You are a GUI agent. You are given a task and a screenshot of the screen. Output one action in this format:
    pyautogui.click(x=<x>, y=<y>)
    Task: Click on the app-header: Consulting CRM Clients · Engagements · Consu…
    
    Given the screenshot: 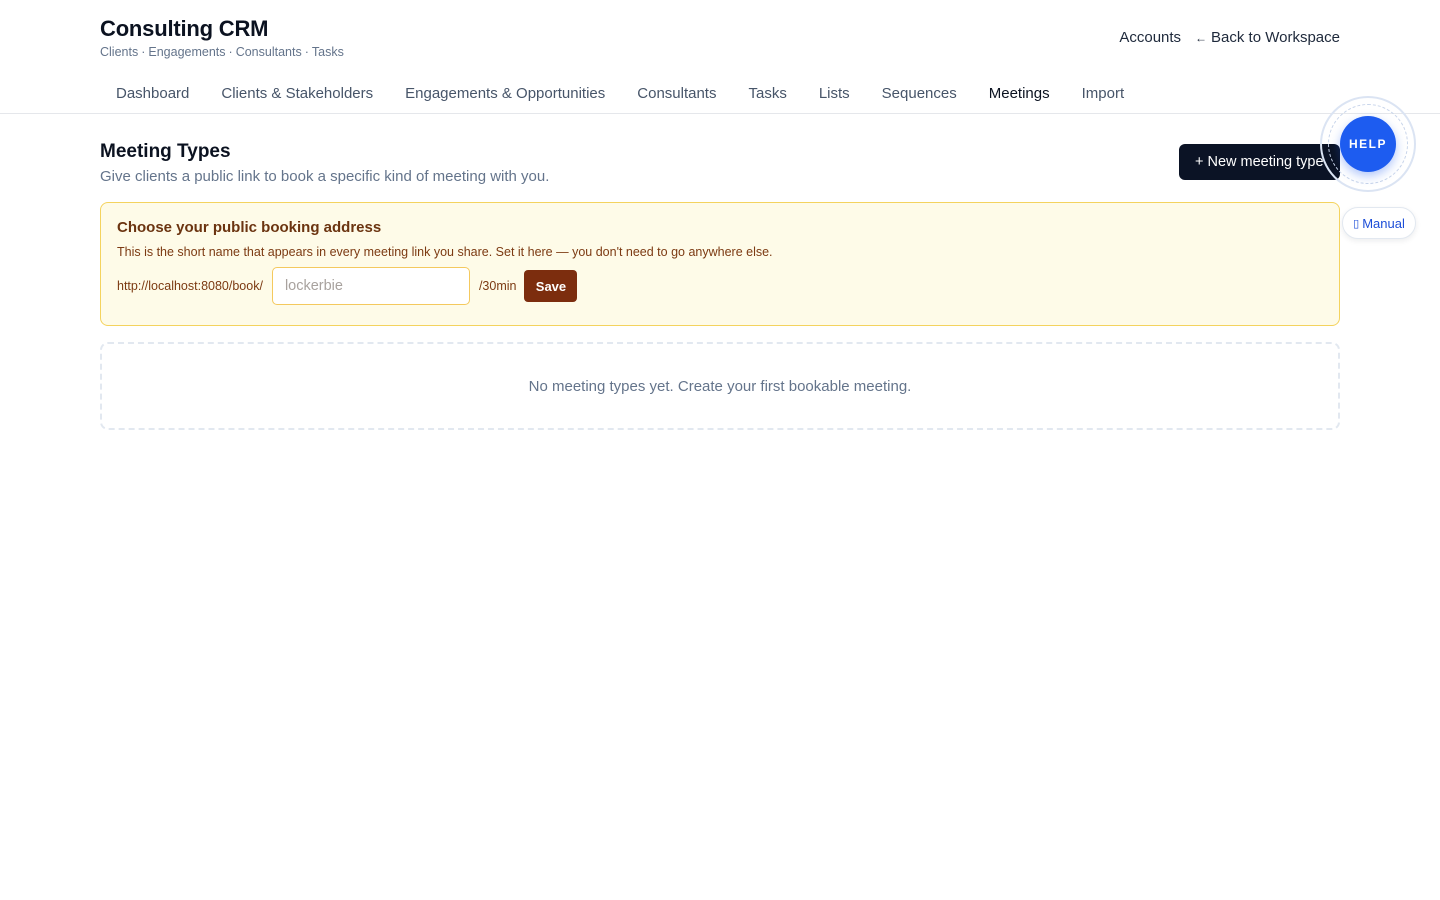 What is the action you would take?
    pyautogui.click(x=222, y=37)
    